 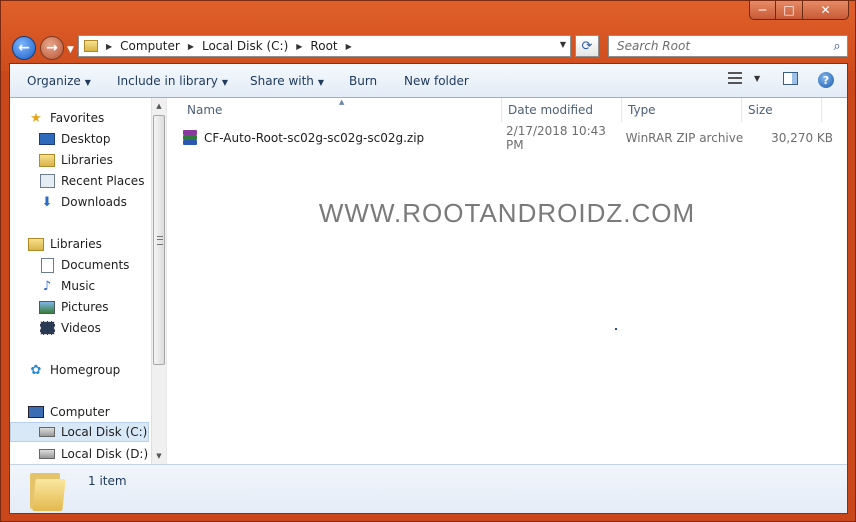 I want to click on sidebar-item-desktop: Desktop, so click(x=75, y=139).